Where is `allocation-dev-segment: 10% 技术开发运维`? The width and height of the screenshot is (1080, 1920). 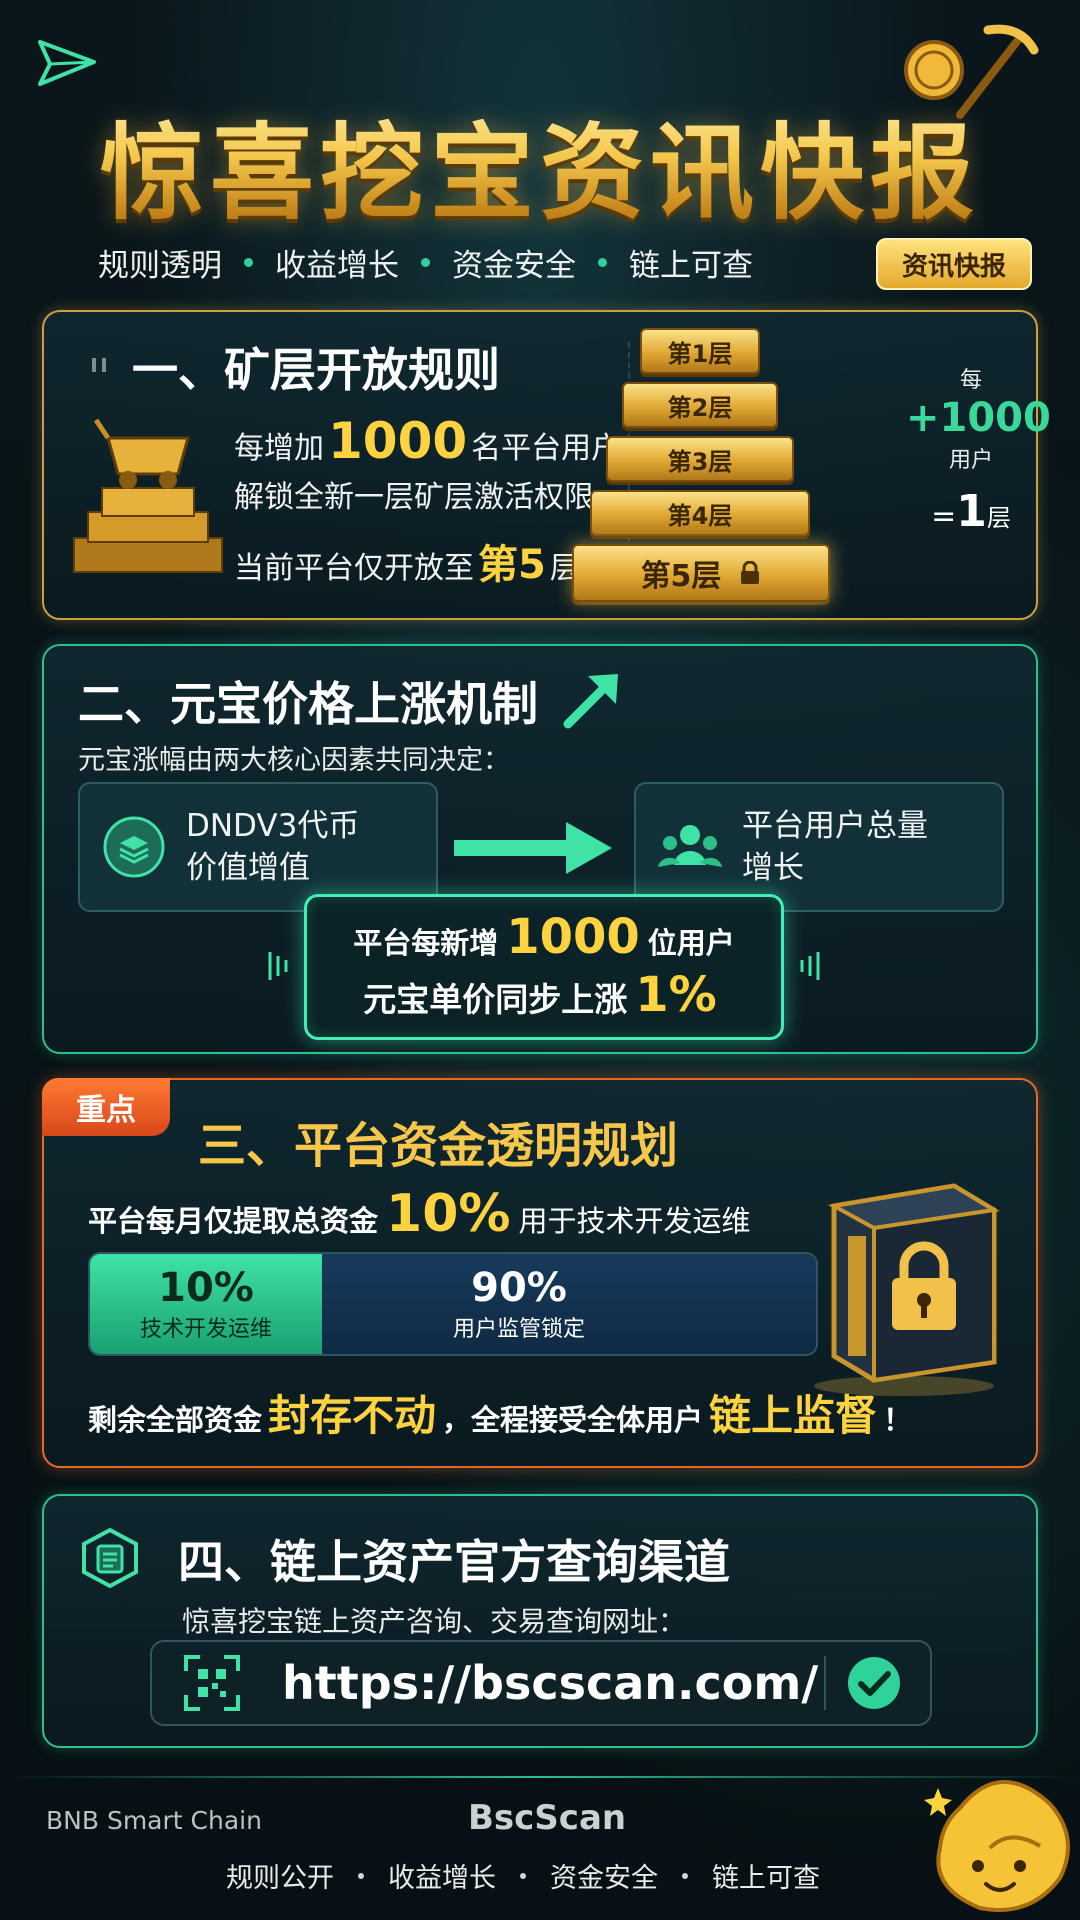
allocation-dev-segment: 10% 技术开发运维 is located at coordinates (206, 1304).